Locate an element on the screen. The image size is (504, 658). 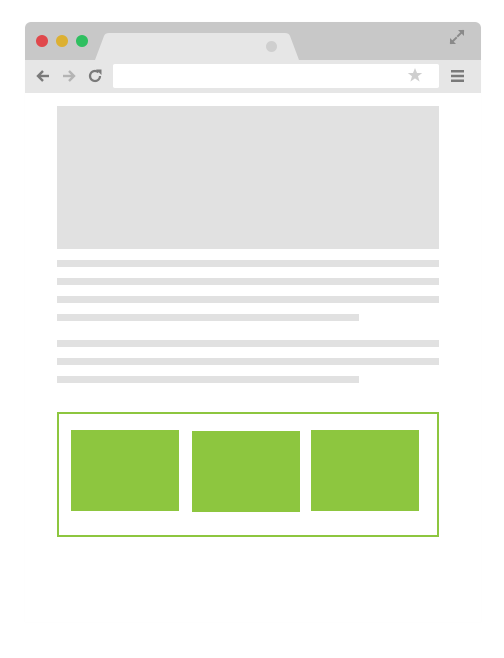
browser-tab is located at coordinates (198, 46).